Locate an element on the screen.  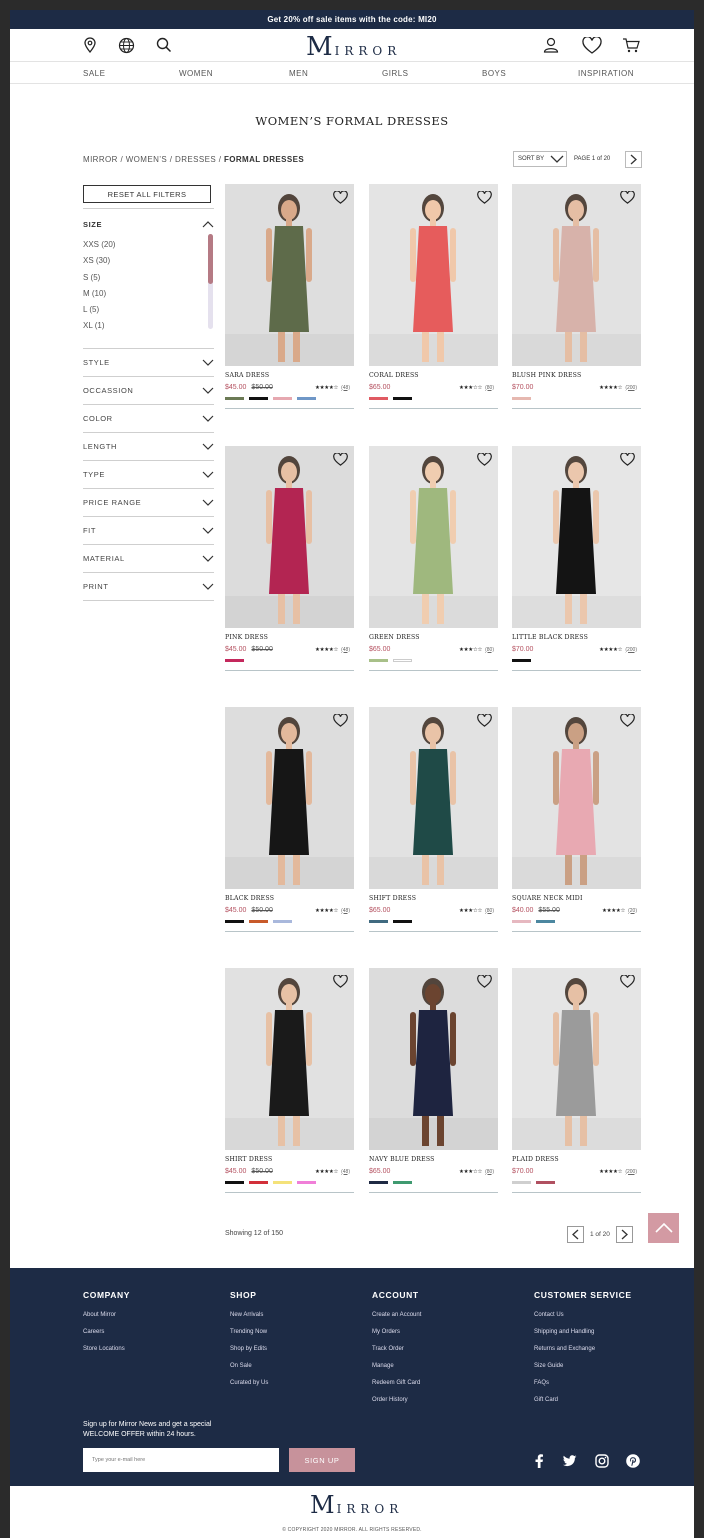
footer-link: About Mirror is located at coordinates (106, 1320).